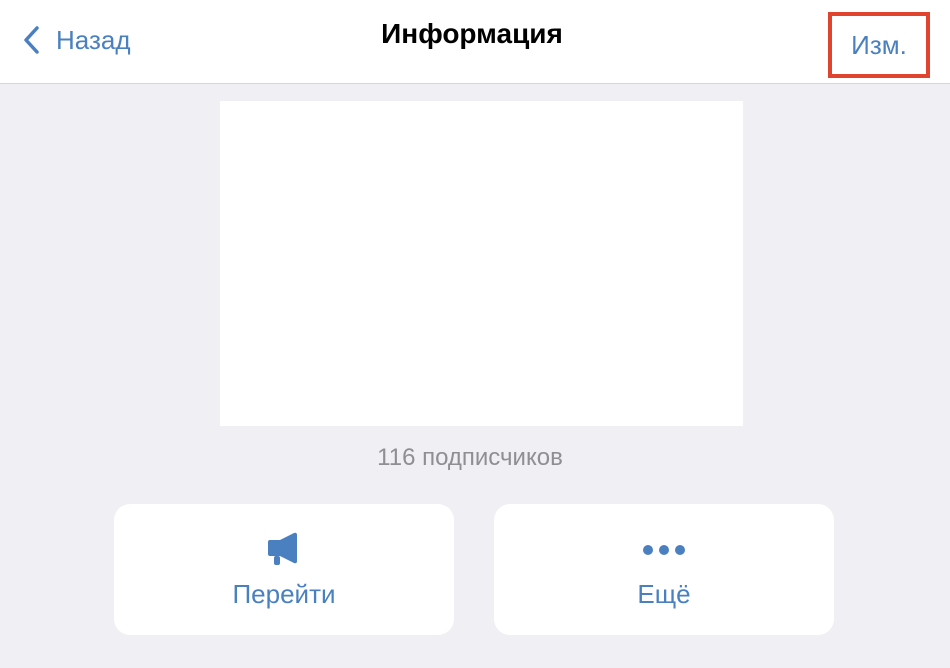 The width and height of the screenshot is (950, 668). I want to click on subscriber-count: 116 подписчиков, so click(470, 457).